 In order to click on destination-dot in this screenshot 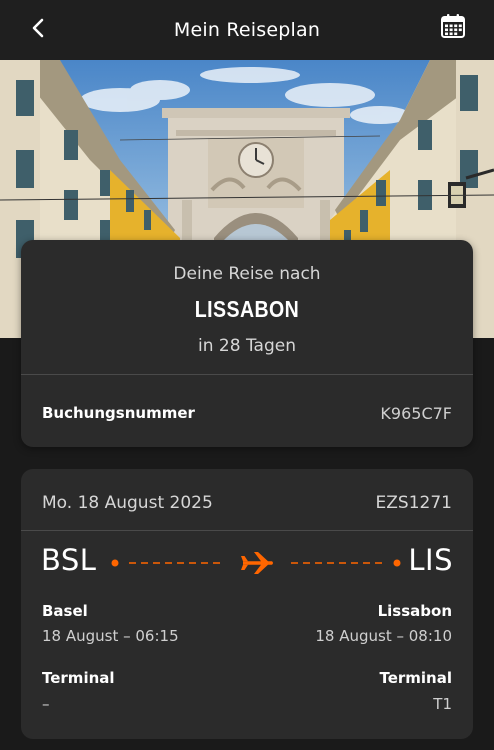, I will do `click(397, 563)`.